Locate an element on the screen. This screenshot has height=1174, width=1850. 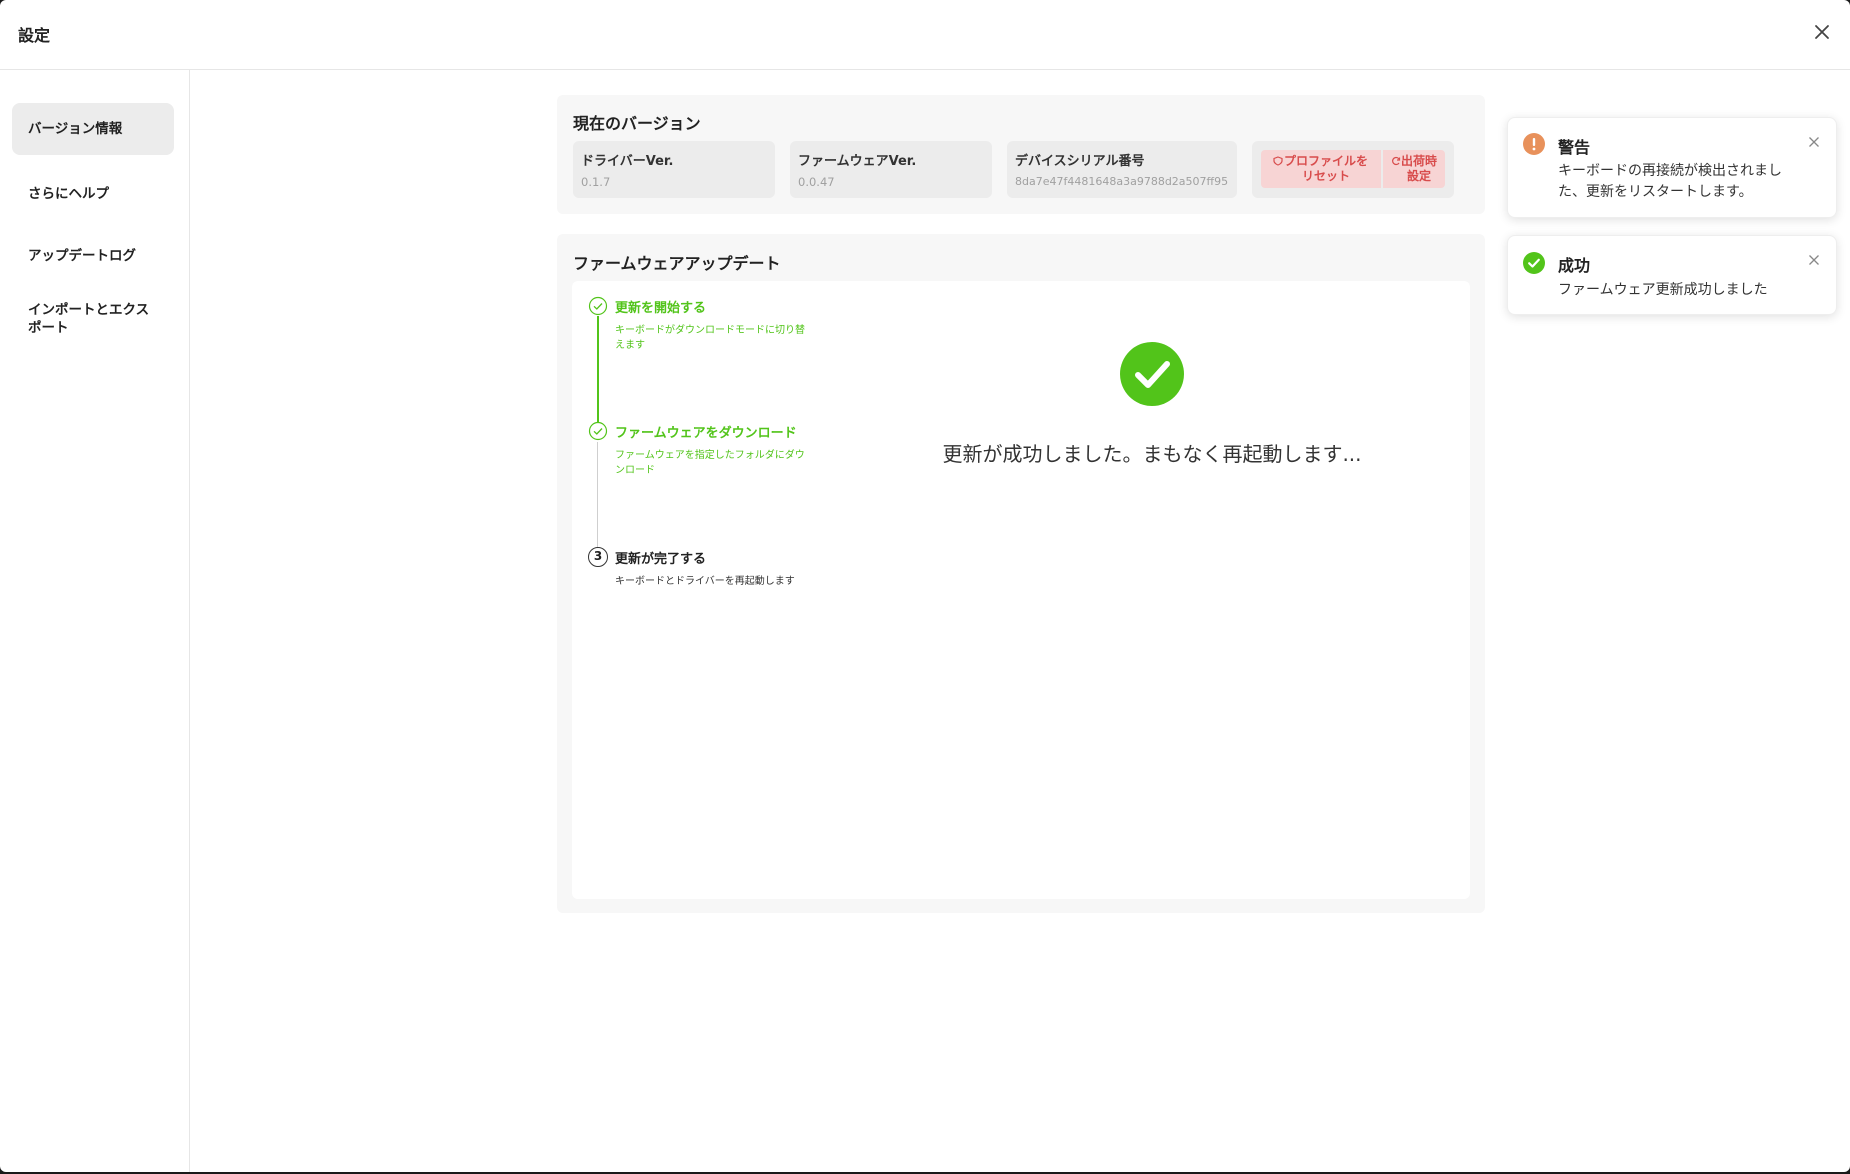
close-window-button is located at coordinates (1822, 32).